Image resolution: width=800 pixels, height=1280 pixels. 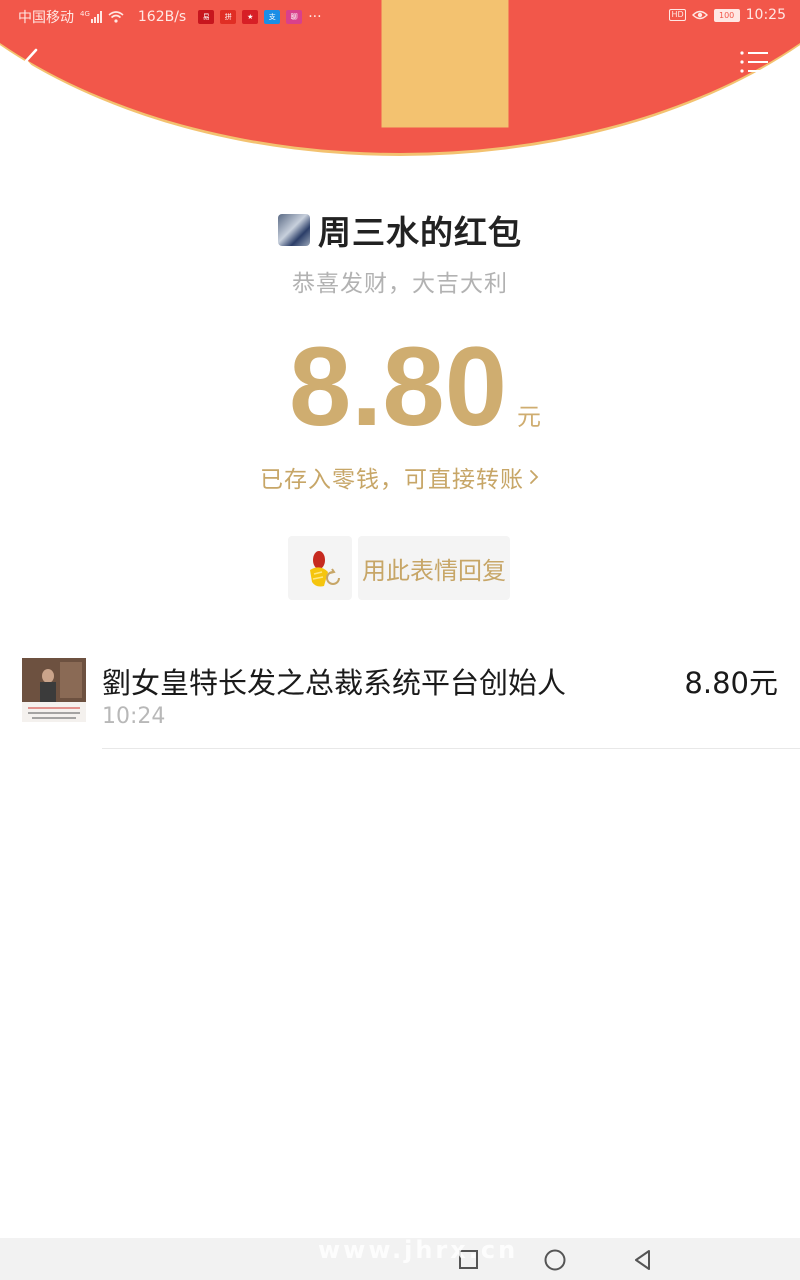 What do you see at coordinates (116, 17) in the screenshot?
I see `wifi-icon` at bounding box center [116, 17].